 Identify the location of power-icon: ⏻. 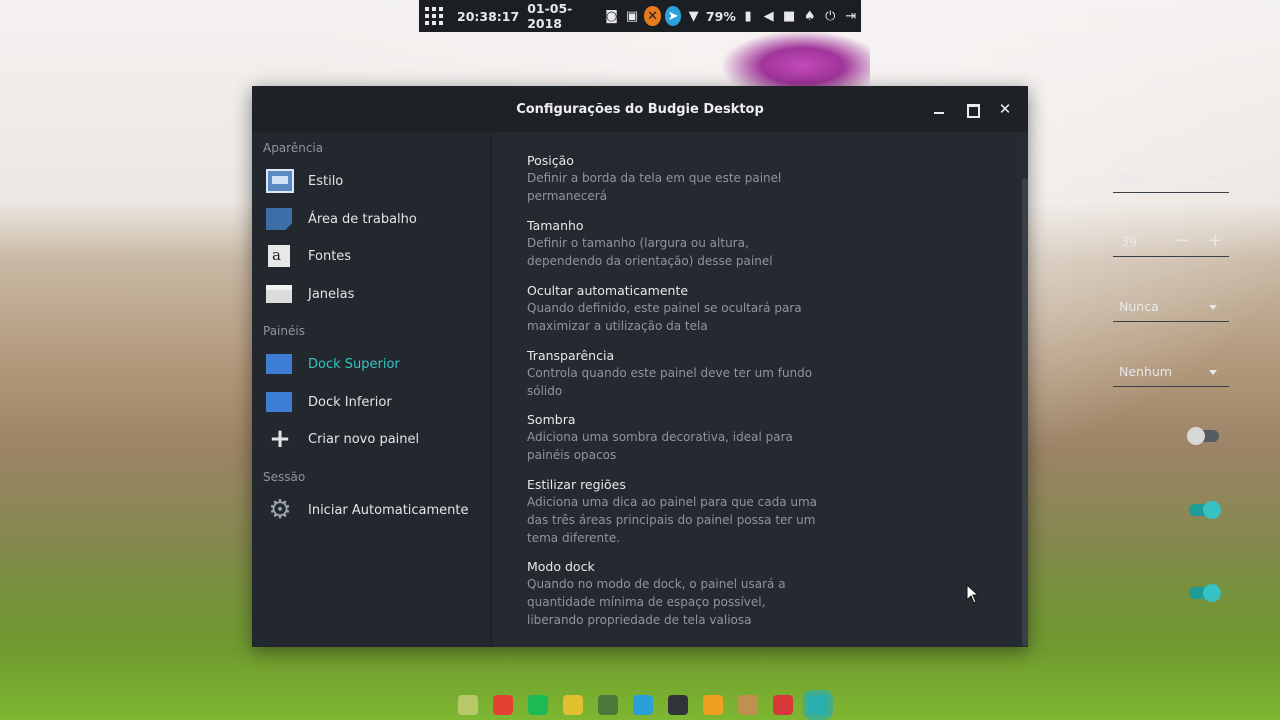
(830, 16).